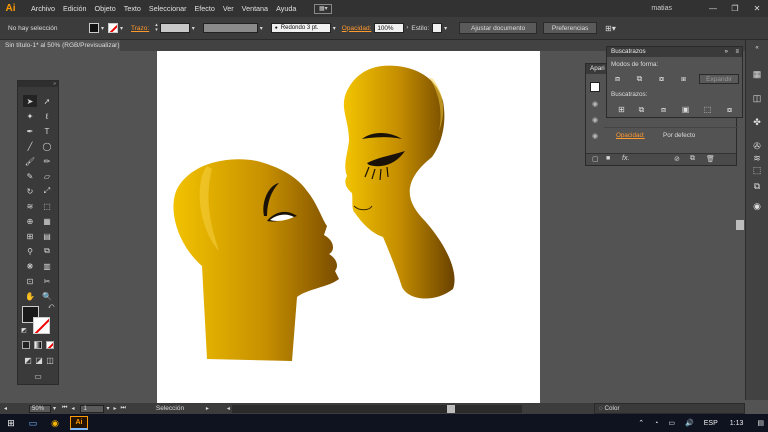 The image size is (768, 432). I want to click on swatches-icon: ◫, so click(757, 98).